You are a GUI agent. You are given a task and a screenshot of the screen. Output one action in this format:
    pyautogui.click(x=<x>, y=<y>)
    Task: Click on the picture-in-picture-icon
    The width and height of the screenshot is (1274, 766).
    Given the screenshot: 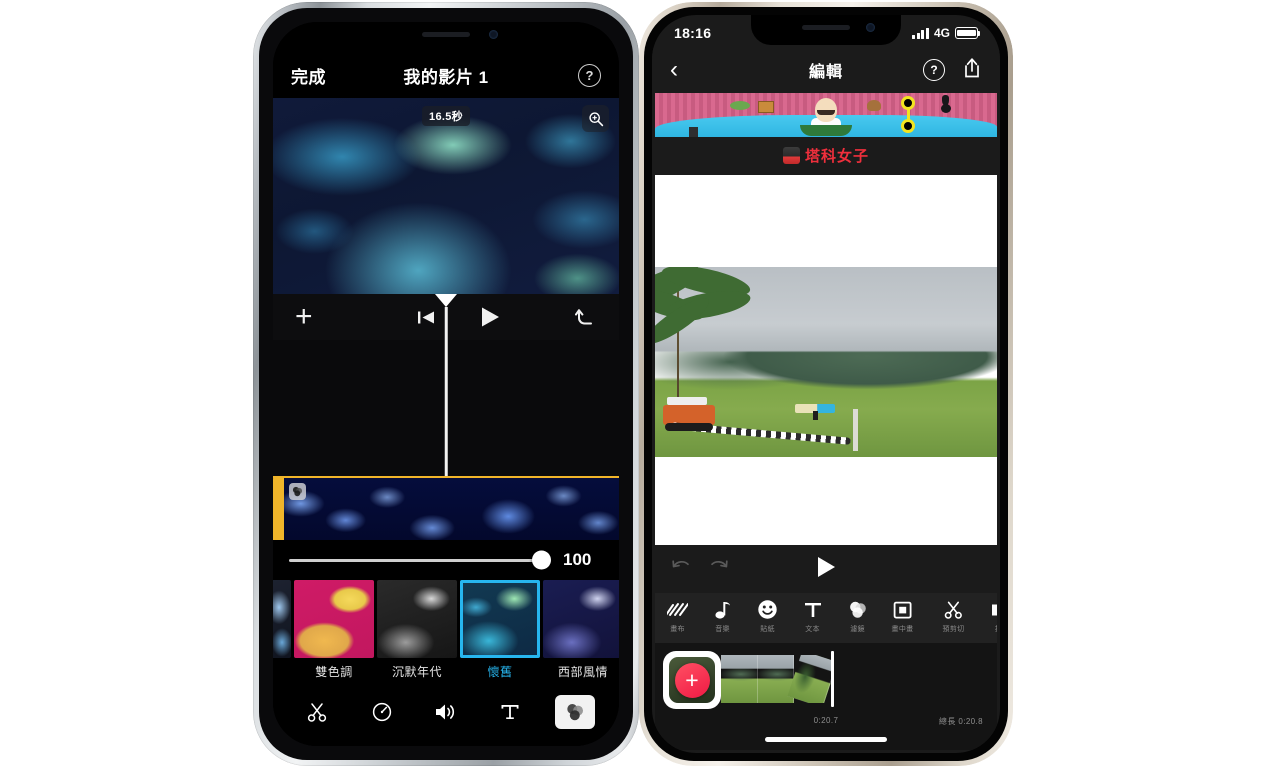 What is the action you would take?
    pyautogui.click(x=902, y=609)
    